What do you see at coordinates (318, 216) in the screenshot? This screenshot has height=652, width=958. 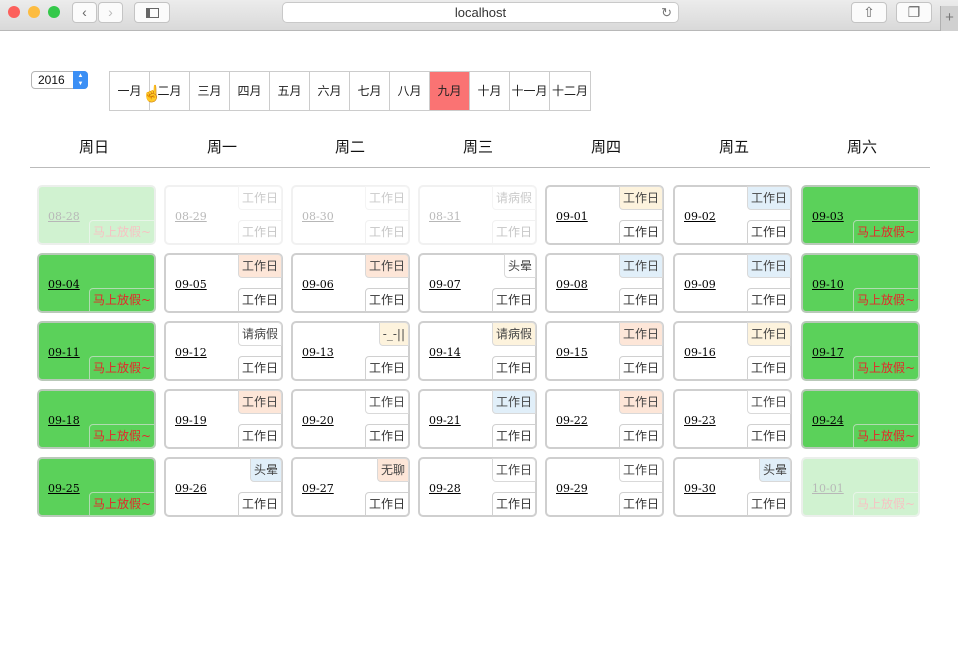 I see `day-date-link: 08-30` at bounding box center [318, 216].